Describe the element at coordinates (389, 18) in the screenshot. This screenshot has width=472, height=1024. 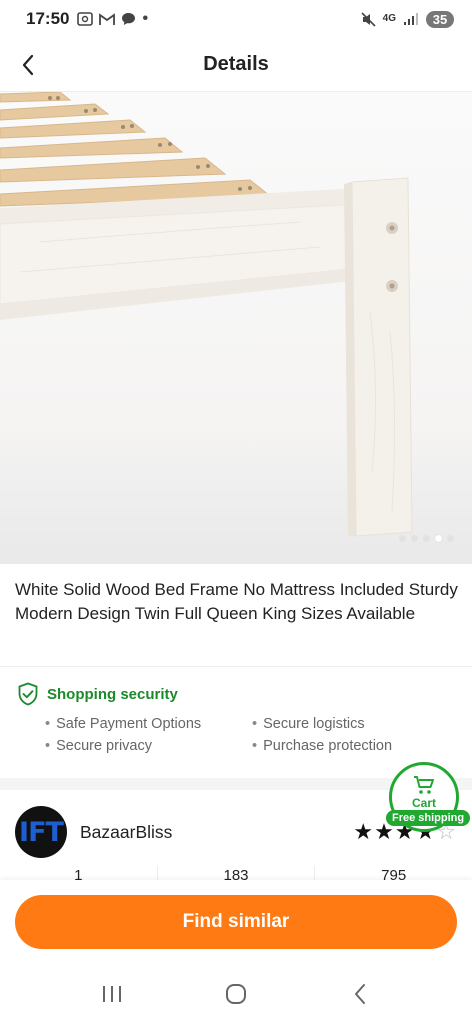
I see `network-icon: 4G` at that location.